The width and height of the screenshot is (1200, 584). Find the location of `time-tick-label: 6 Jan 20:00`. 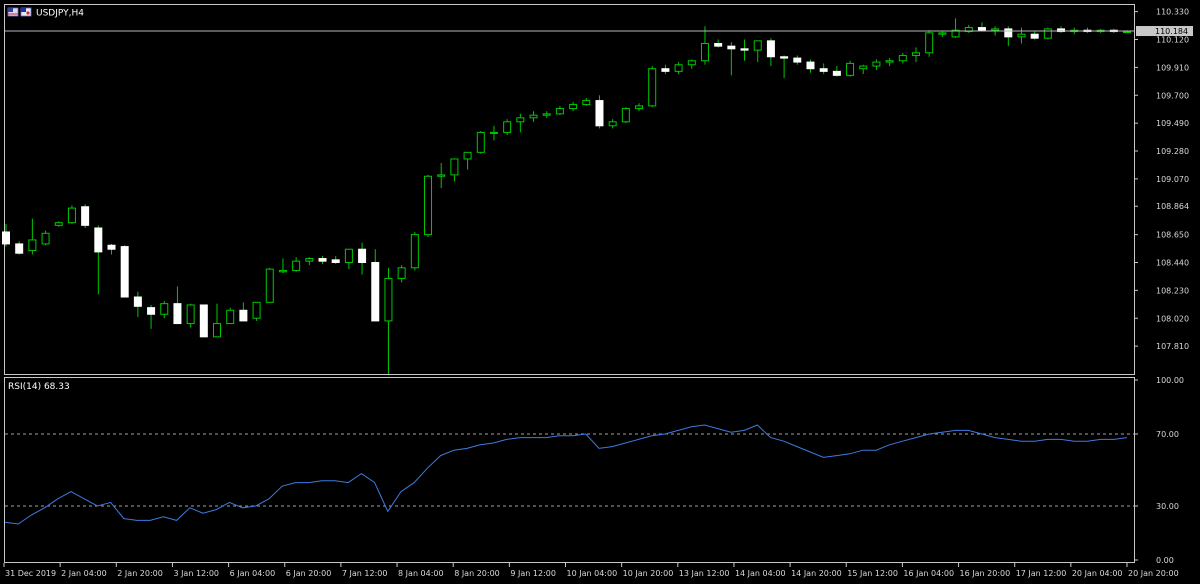

time-tick-label: 6 Jan 20:00 is located at coordinates (309, 573).